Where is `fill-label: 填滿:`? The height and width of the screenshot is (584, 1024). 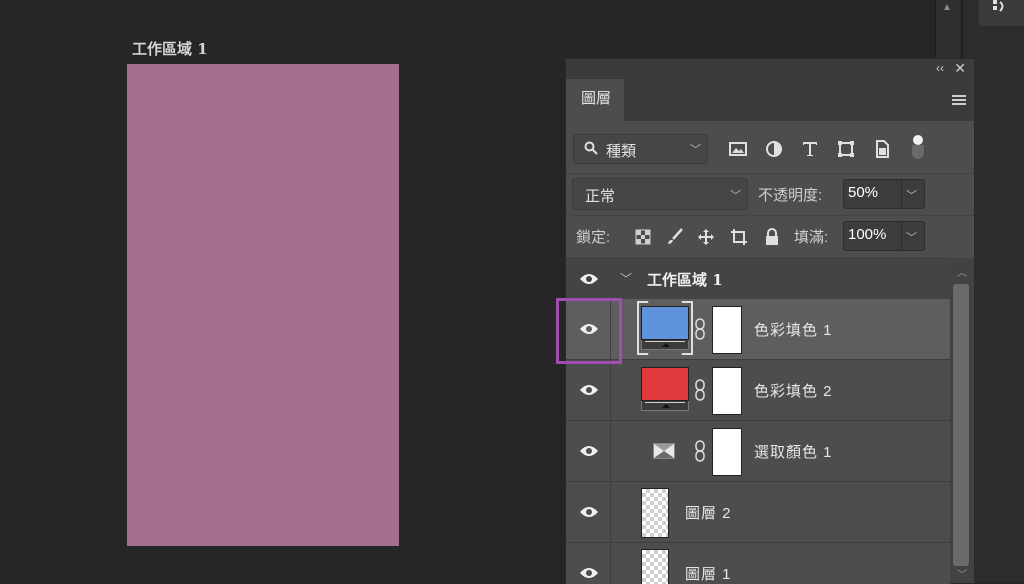
fill-label: 填滿: is located at coordinates (811, 237).